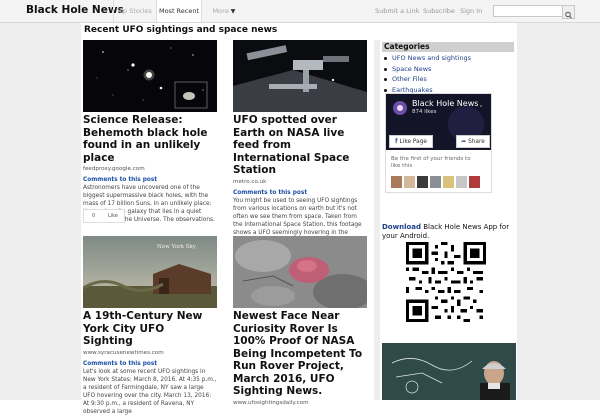  Describe the element at coordinates (445, 103) in the screenshot. I see `facebook-page-name: Black Hole News` at that location.